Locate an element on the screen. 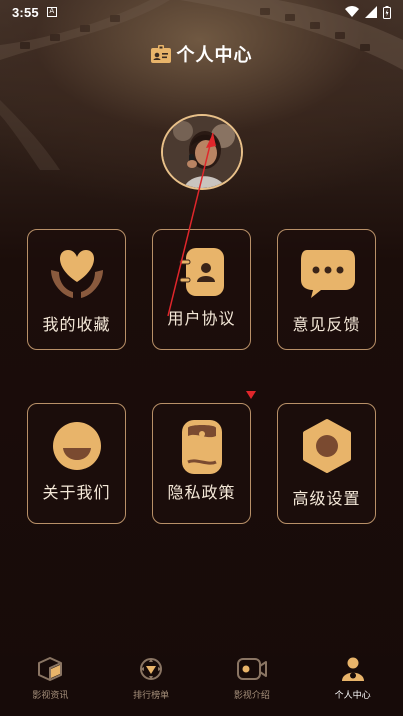  red-marker-arrow is located at coordinates (251, 395).